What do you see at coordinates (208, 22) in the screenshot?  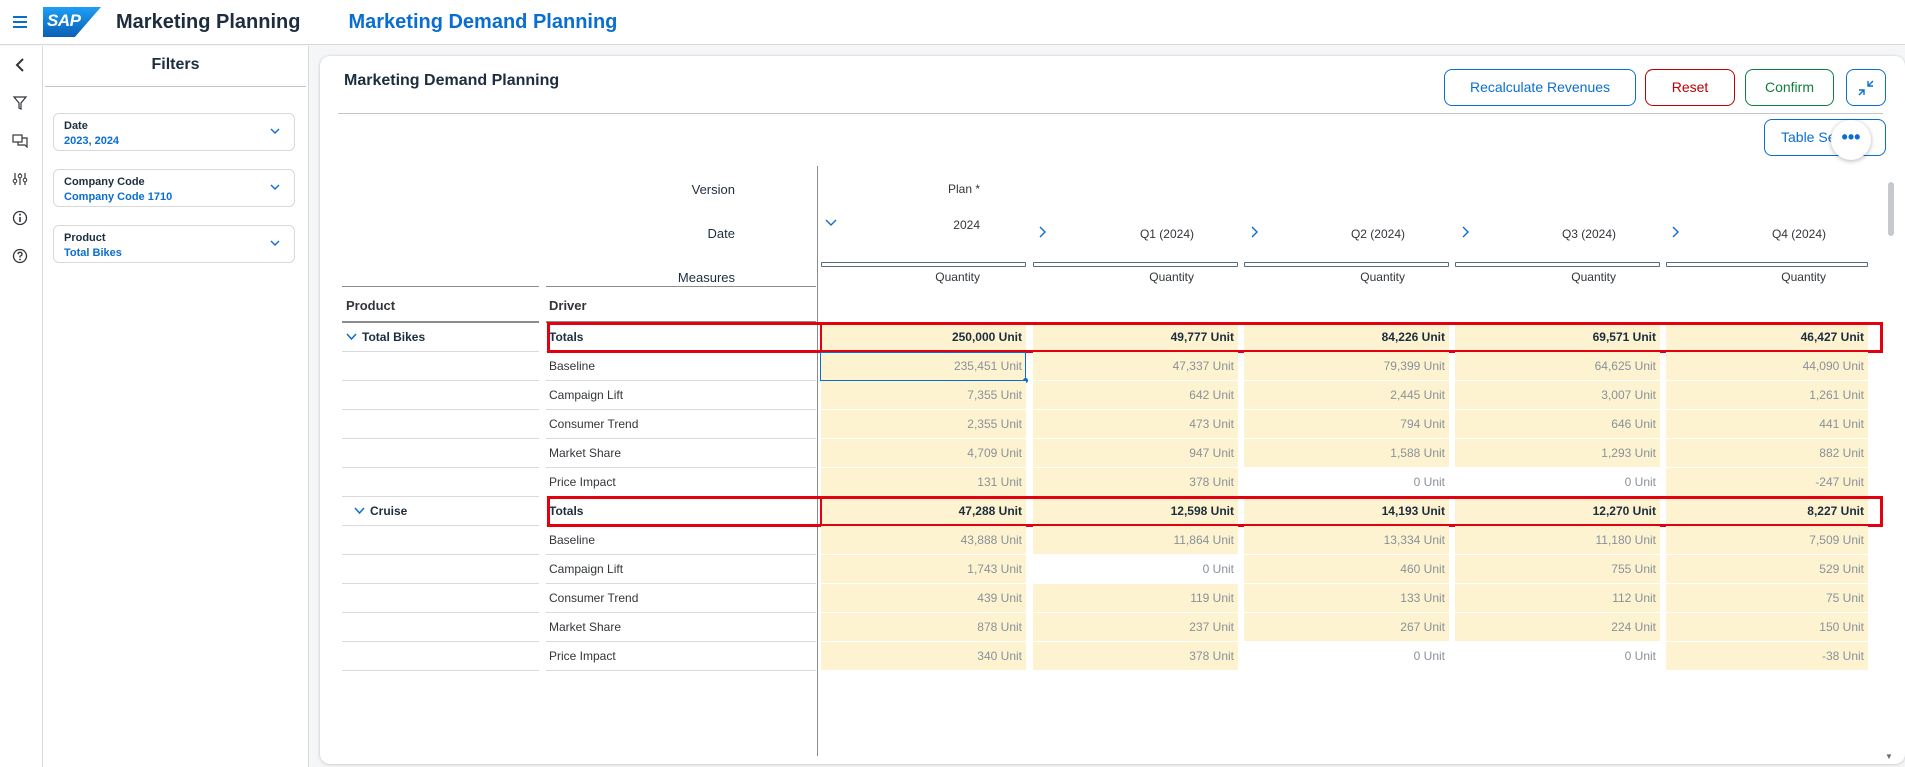 I see `app-title: Marketing Planning` at bounding box center [208, 22].